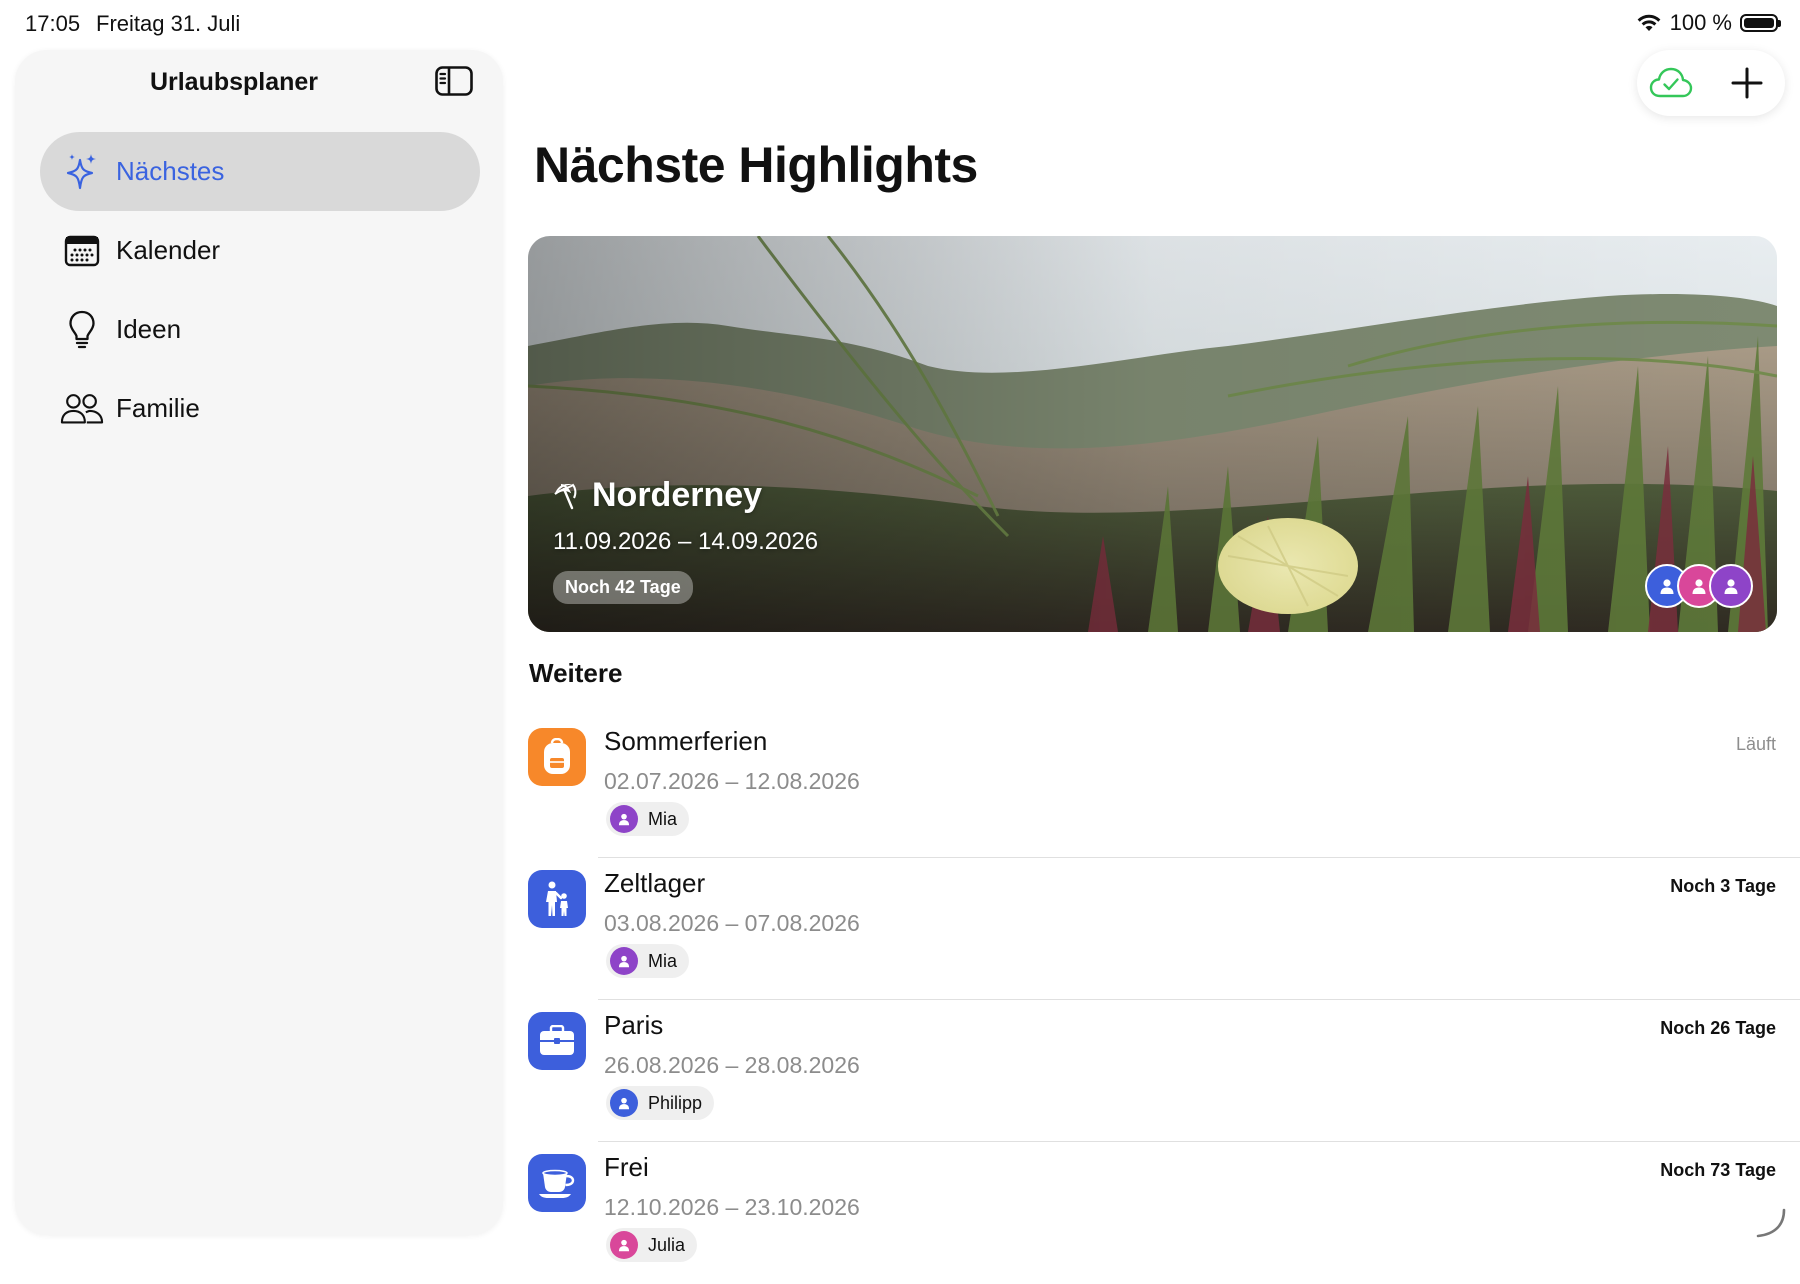  Describe the element at coordinates (557, 1183) in the screenshot. I see `coffee-cup-icon` at that location.